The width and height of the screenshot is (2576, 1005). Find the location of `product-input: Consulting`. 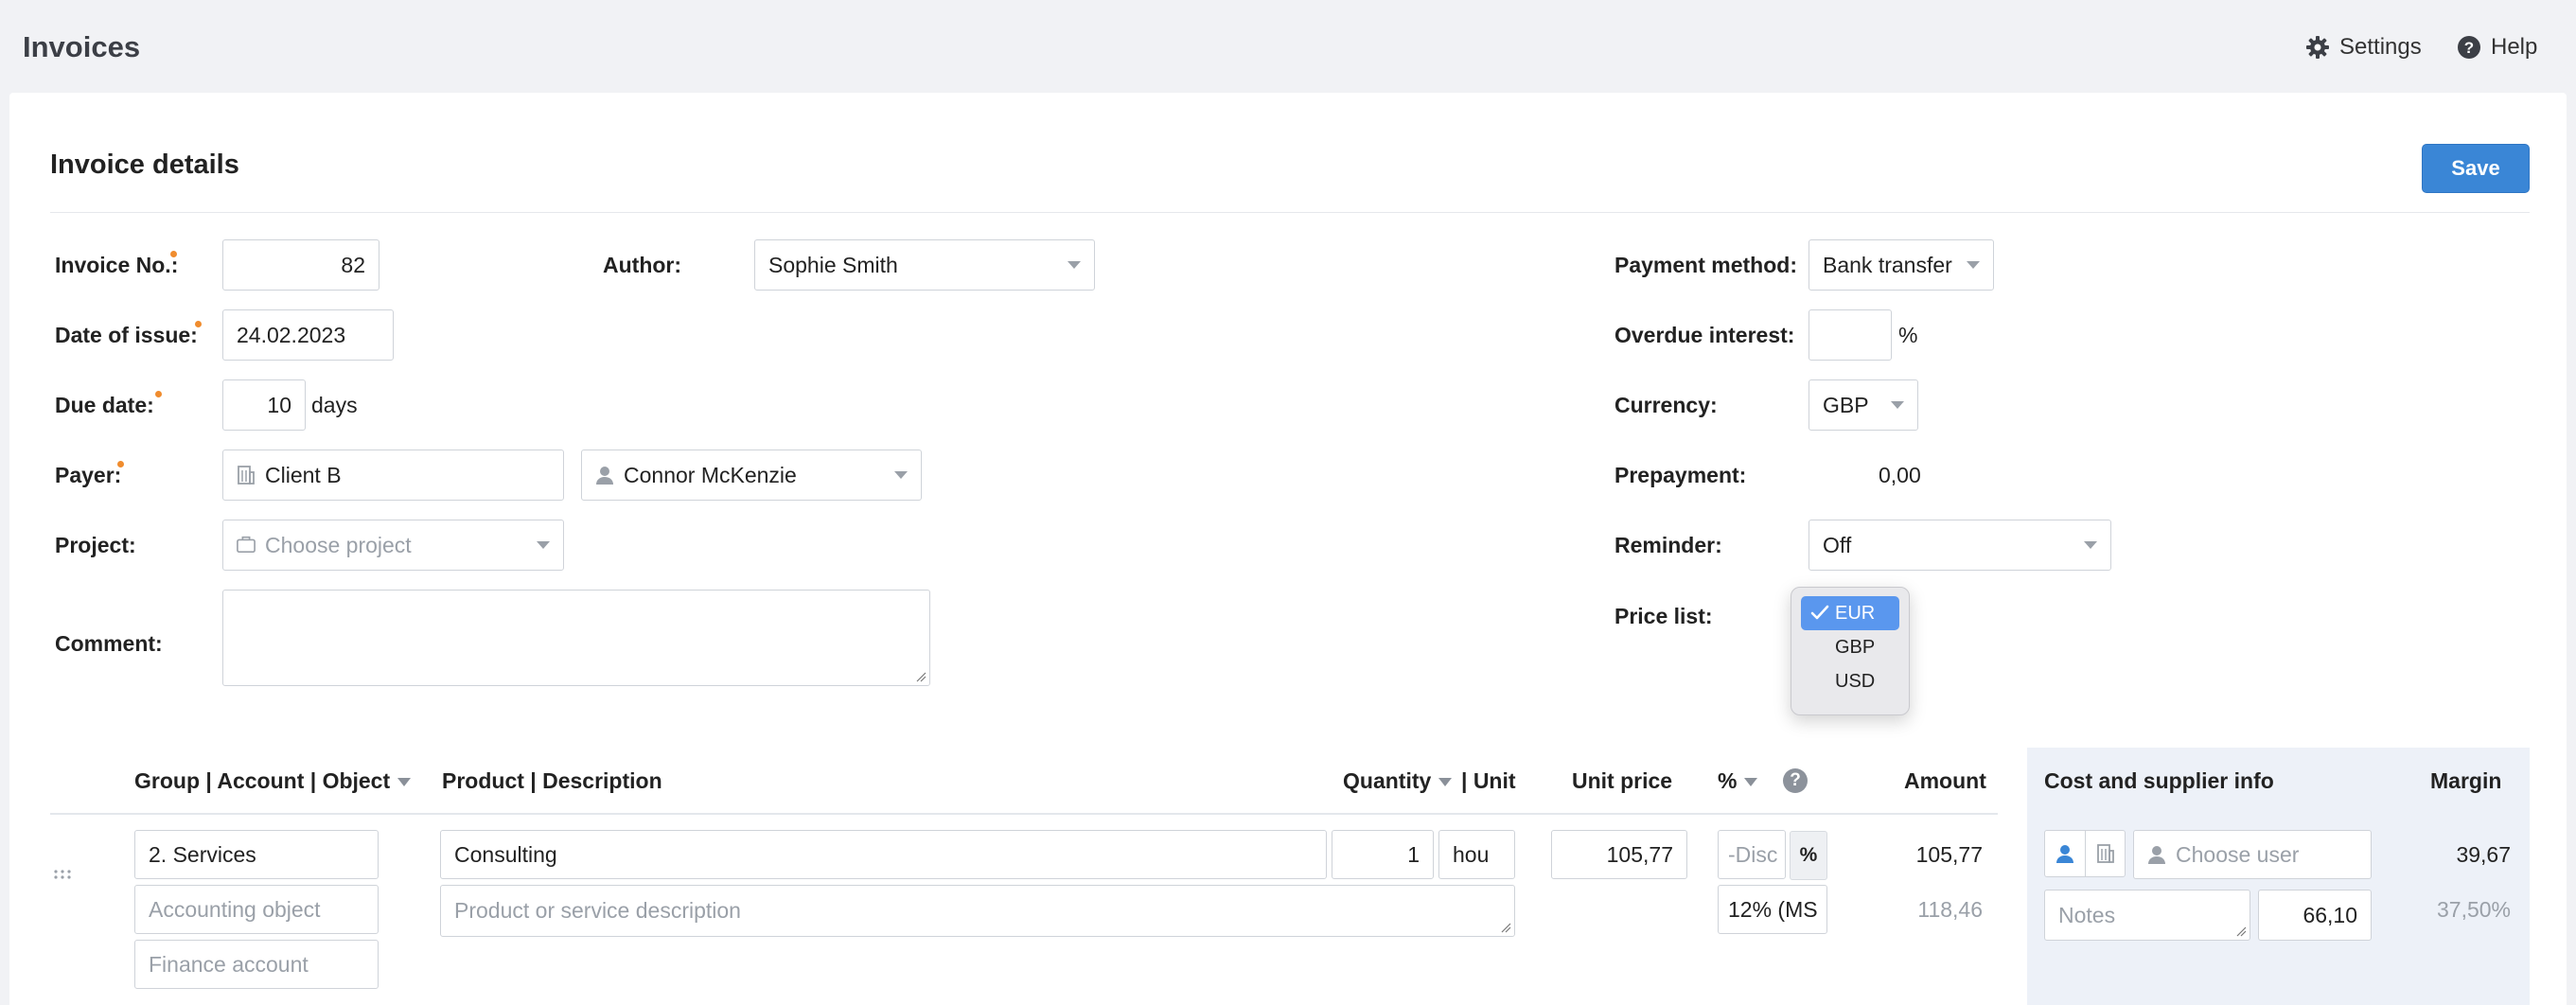

product-input: Consulting is located at coordinates (883, 855).